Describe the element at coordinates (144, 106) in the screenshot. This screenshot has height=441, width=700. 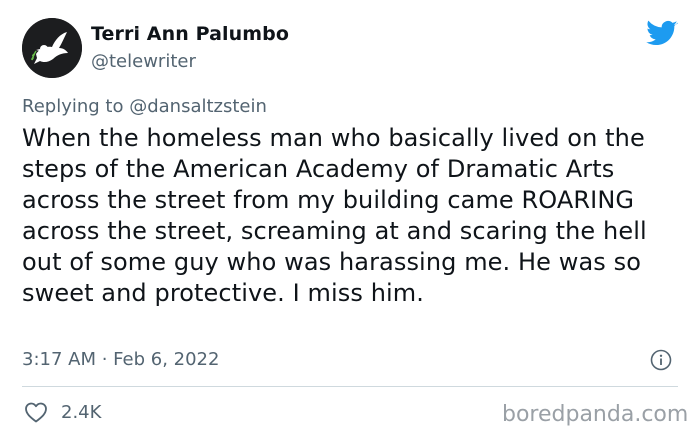
I see `replying-to-line: Replying to @dansaltzstein` at that location.